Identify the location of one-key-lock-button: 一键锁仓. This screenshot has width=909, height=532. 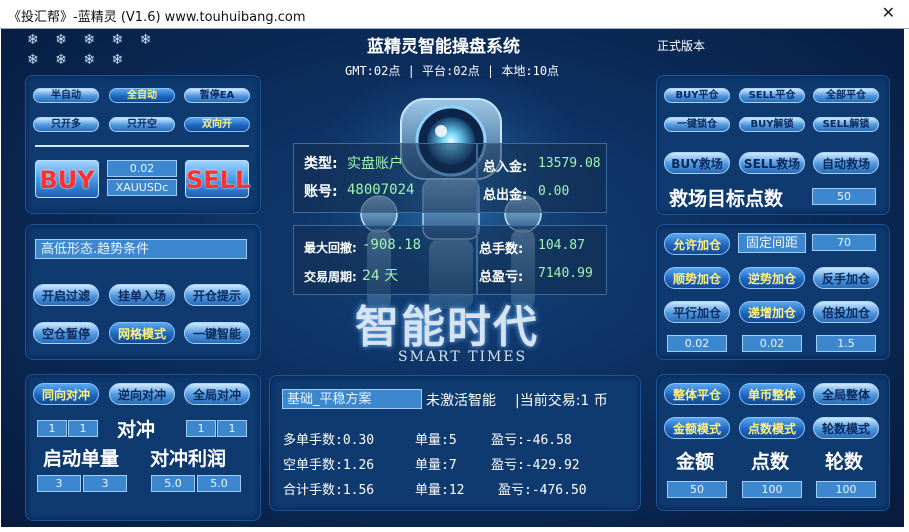
(697, 124).